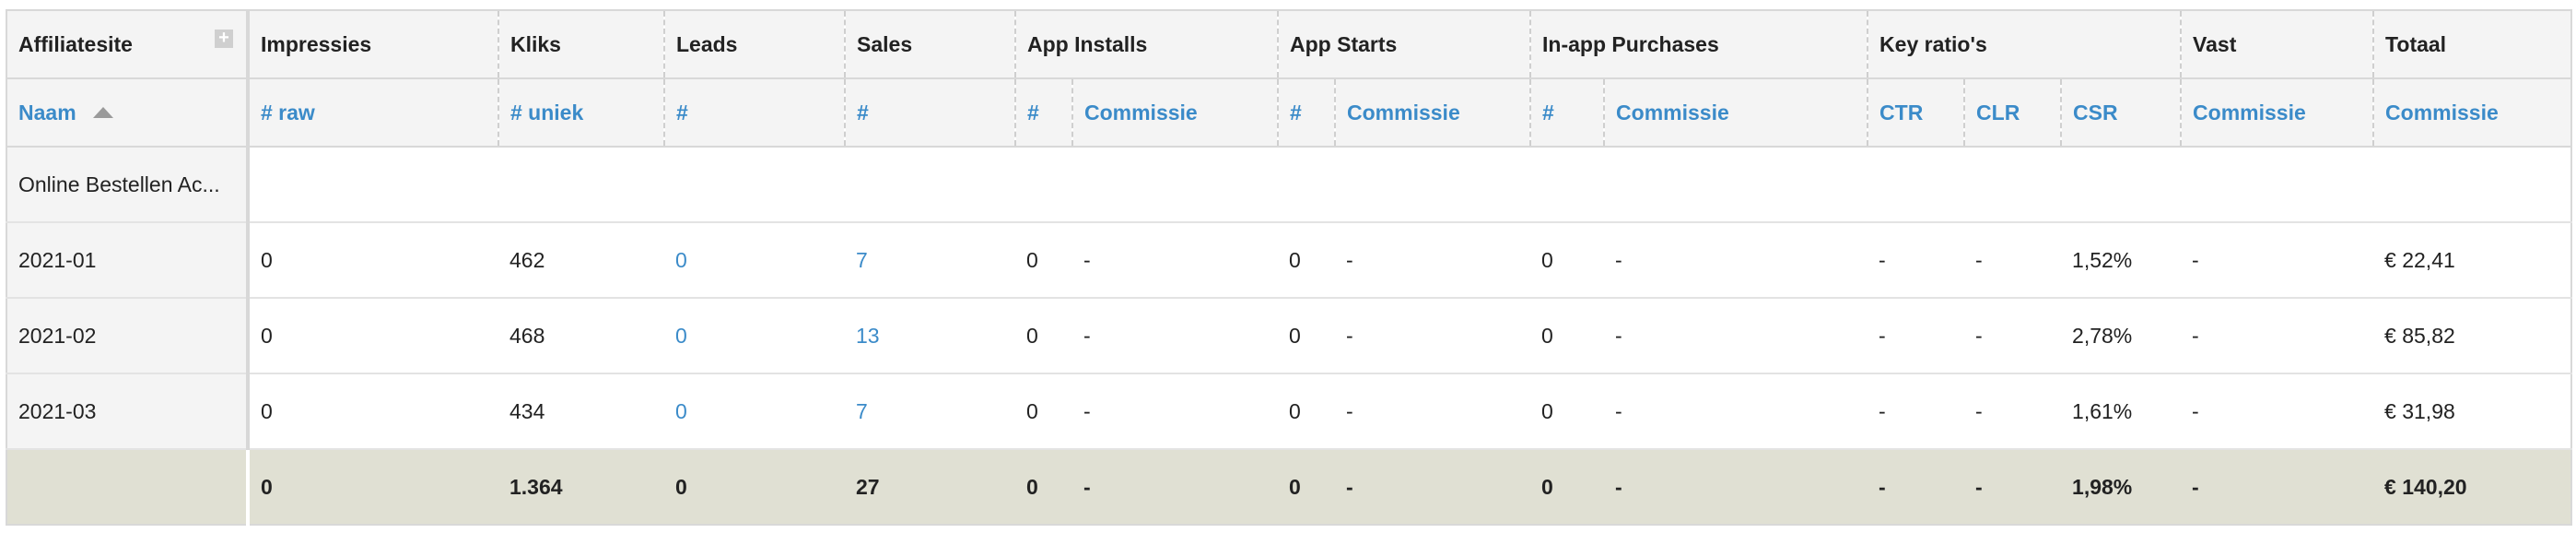 This screenshot has width=2576, height=533. What do you see at coordinates (581, 260) in the screenshot?
I see `kliks-cell: 462` at bounding box center [581, 260].